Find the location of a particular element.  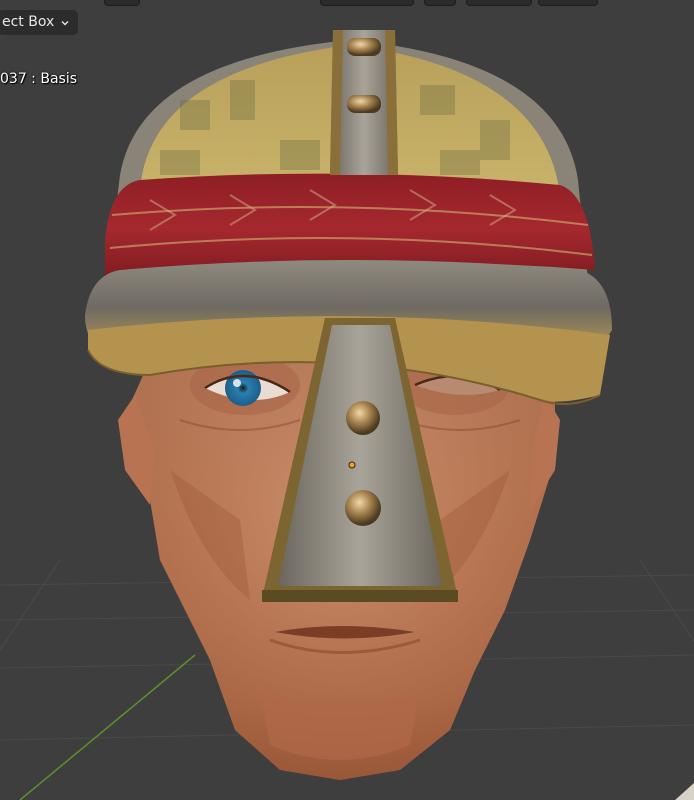

origin-dot-icon is located at coordinates (352, 465).